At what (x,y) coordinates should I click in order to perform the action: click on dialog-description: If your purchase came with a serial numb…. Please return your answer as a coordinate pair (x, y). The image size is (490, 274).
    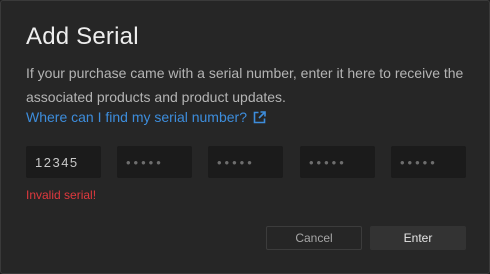
    Looking at the image, I should click on (245, 85).